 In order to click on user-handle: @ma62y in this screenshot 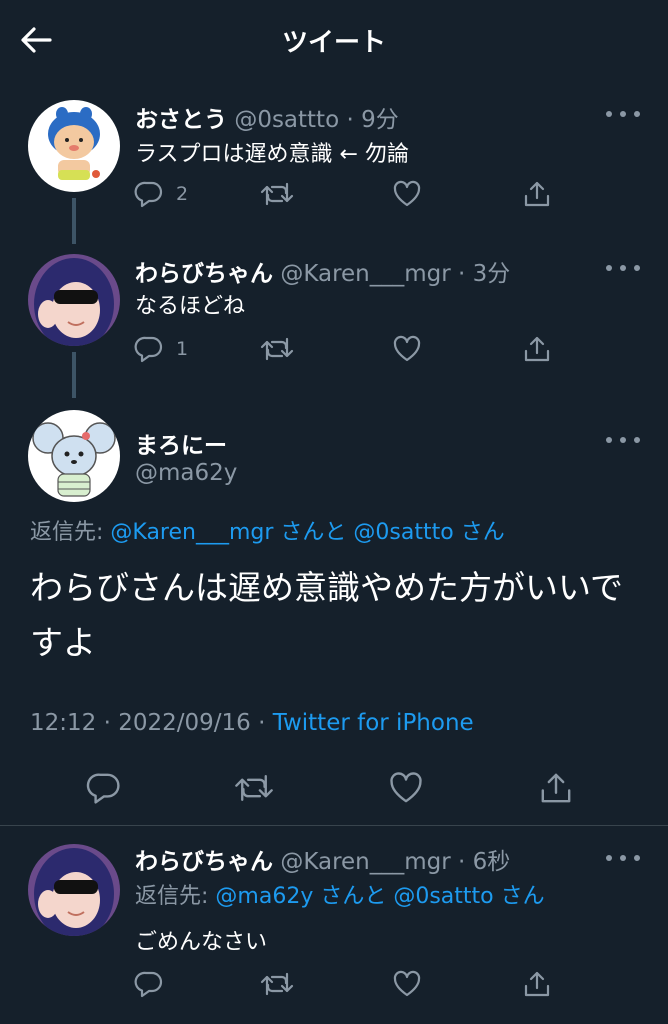, I will do `click(186, 473)`.